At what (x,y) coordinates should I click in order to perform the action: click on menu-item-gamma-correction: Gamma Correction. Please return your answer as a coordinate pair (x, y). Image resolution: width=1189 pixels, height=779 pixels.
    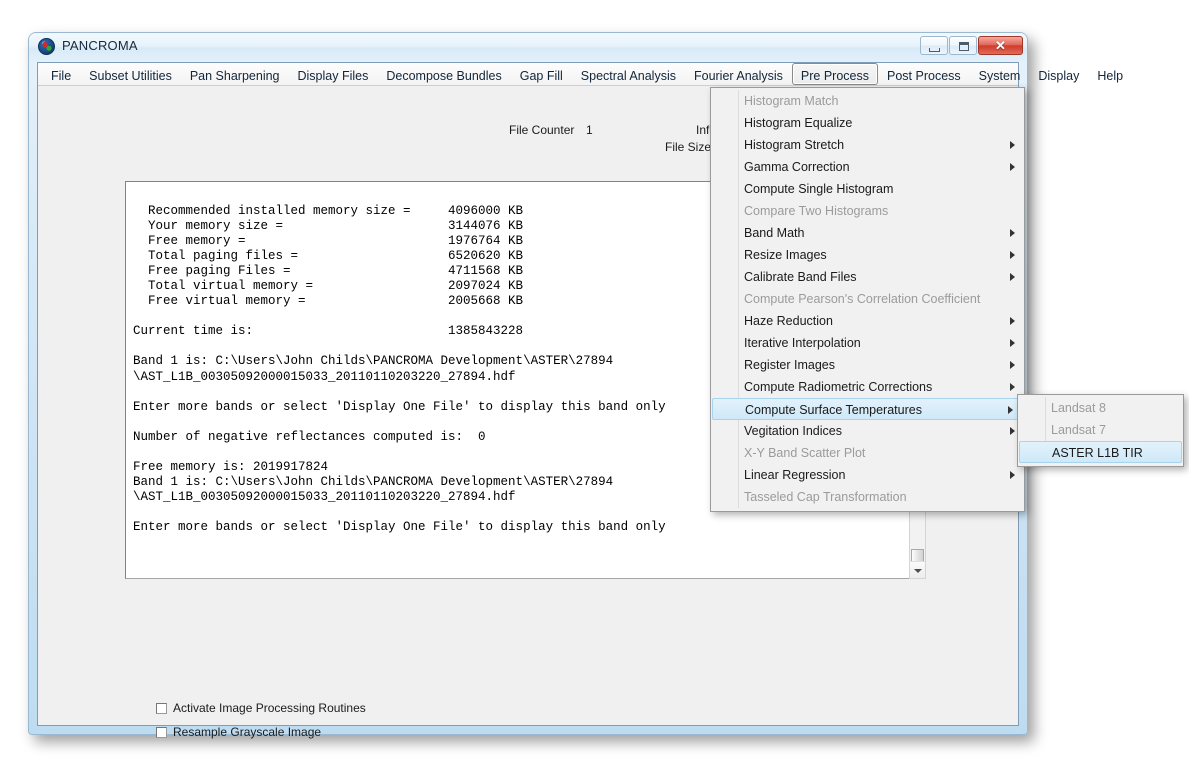
    Looking at the image, I should click on (867, 167).